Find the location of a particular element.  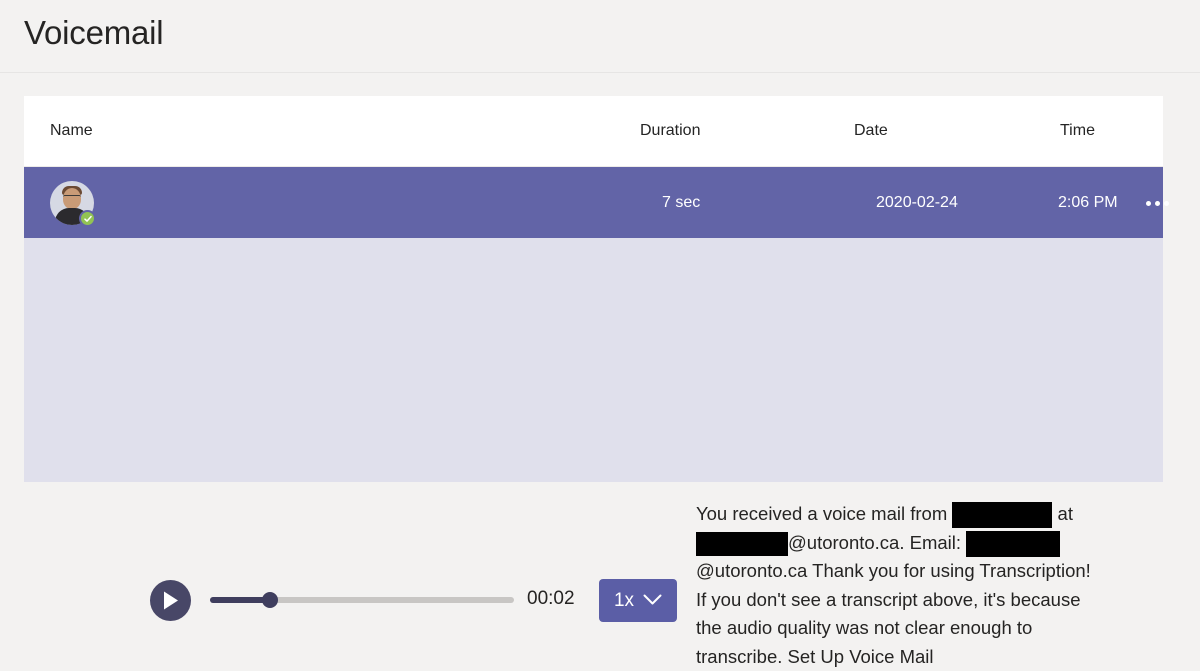

column-header-time: Time is located at coordinates (1077, 131).